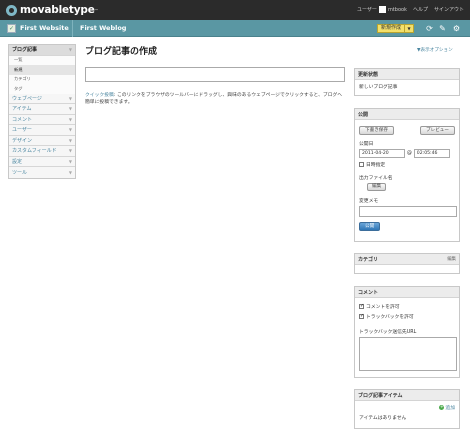 This screenshot has width=470, height=438. Describe the element at coordinates (42, 151) in the screenshot. I see `nav-custom-fields: カスタムフィールド ▼` at that location.